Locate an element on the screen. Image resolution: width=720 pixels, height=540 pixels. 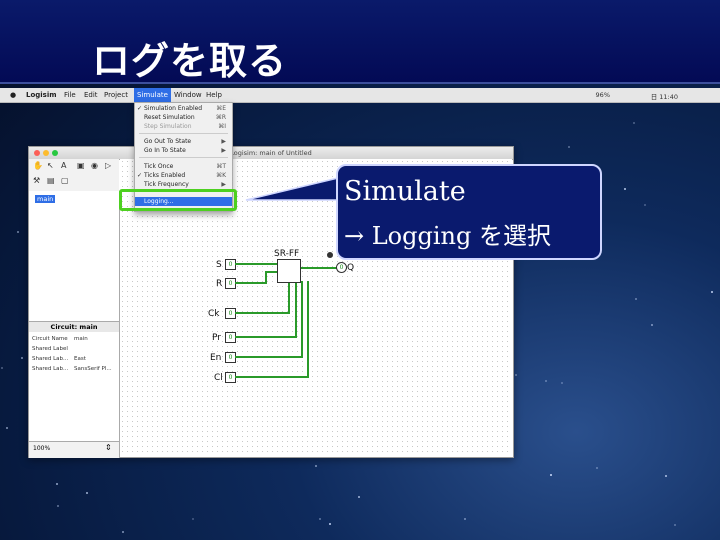
callout-line-2: → Logging を選択 is located at coordinates (447, 236).